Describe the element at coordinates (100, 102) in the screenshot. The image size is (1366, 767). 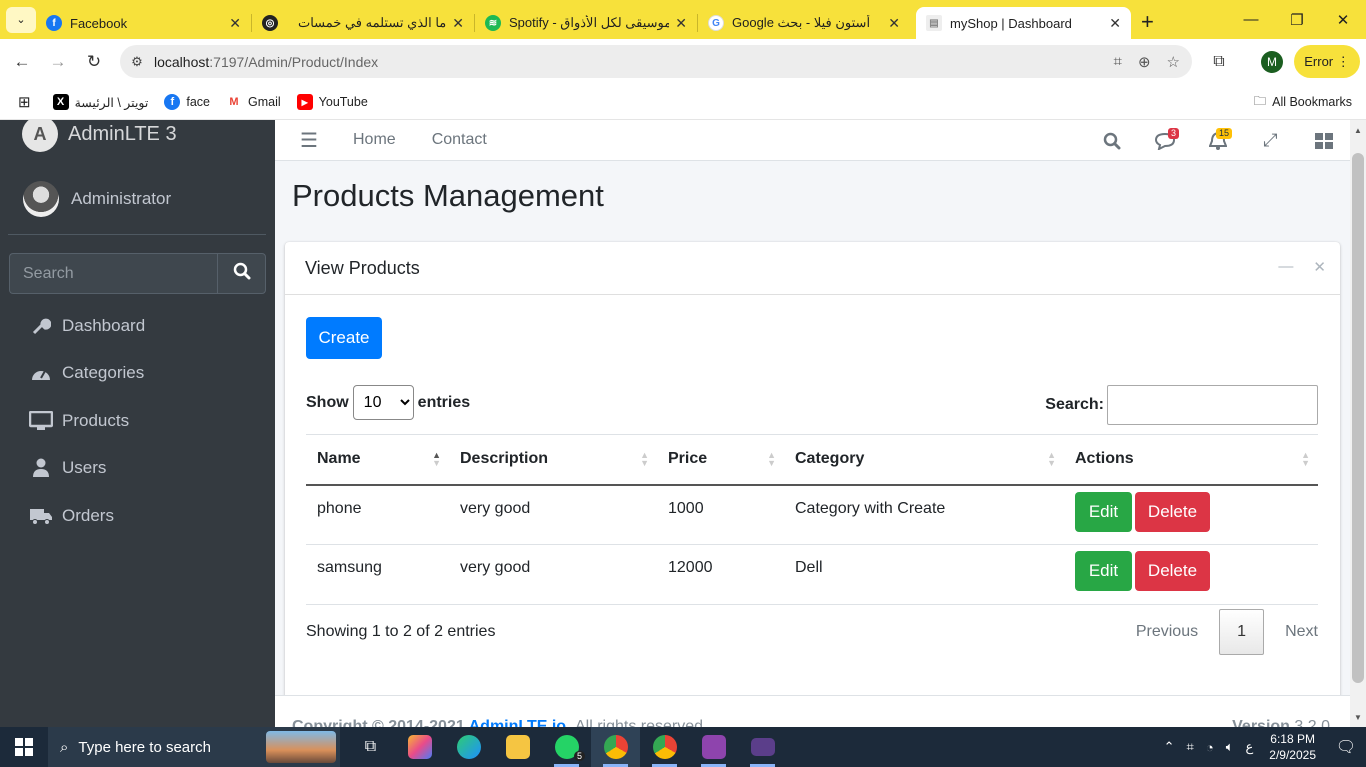
I see `bookmark-twitter: X تويتر \ الرئيسة` at that location.